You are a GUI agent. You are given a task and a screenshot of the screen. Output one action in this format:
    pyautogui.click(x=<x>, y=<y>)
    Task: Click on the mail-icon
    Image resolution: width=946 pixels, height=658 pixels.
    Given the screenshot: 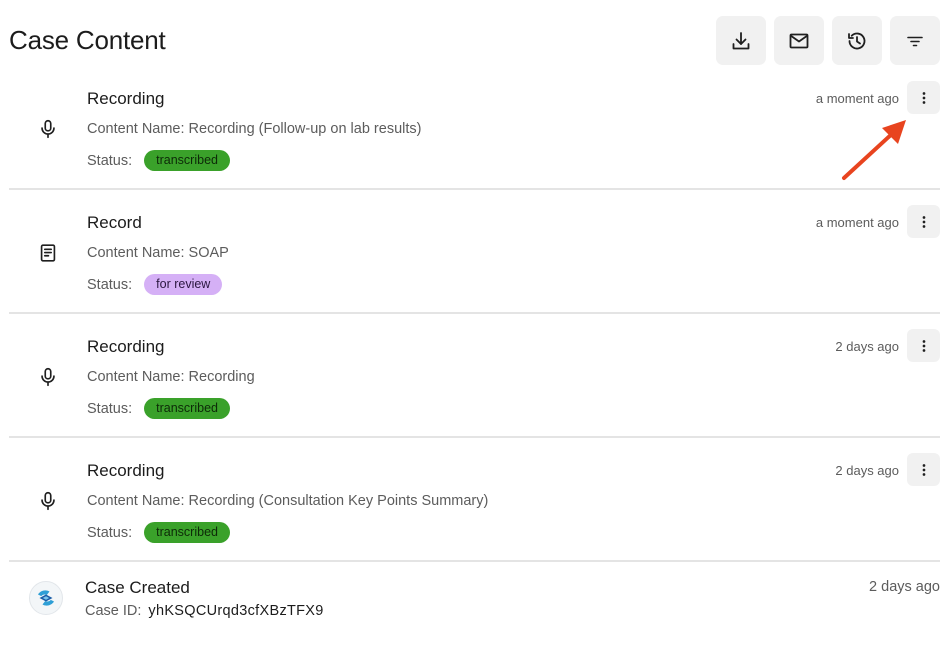 What is the action you would take?
    pyautogui.click(x=799, y=40)
    